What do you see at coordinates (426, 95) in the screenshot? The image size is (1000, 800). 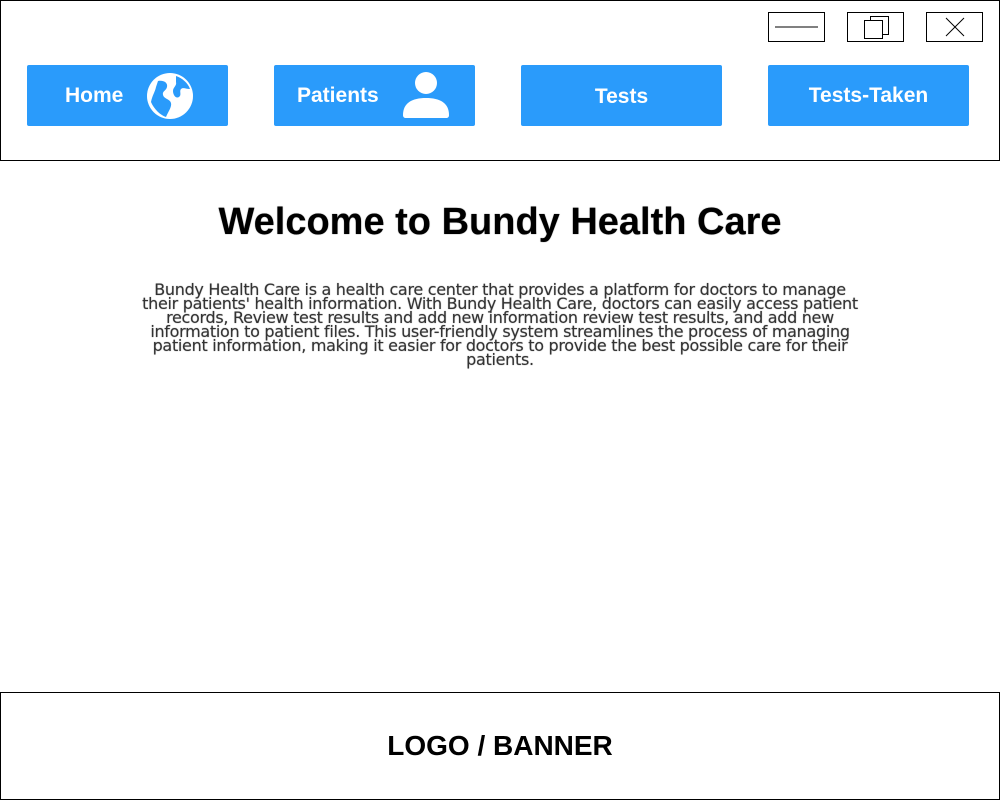 I see `user-icon` at bounding box center [426, 95].